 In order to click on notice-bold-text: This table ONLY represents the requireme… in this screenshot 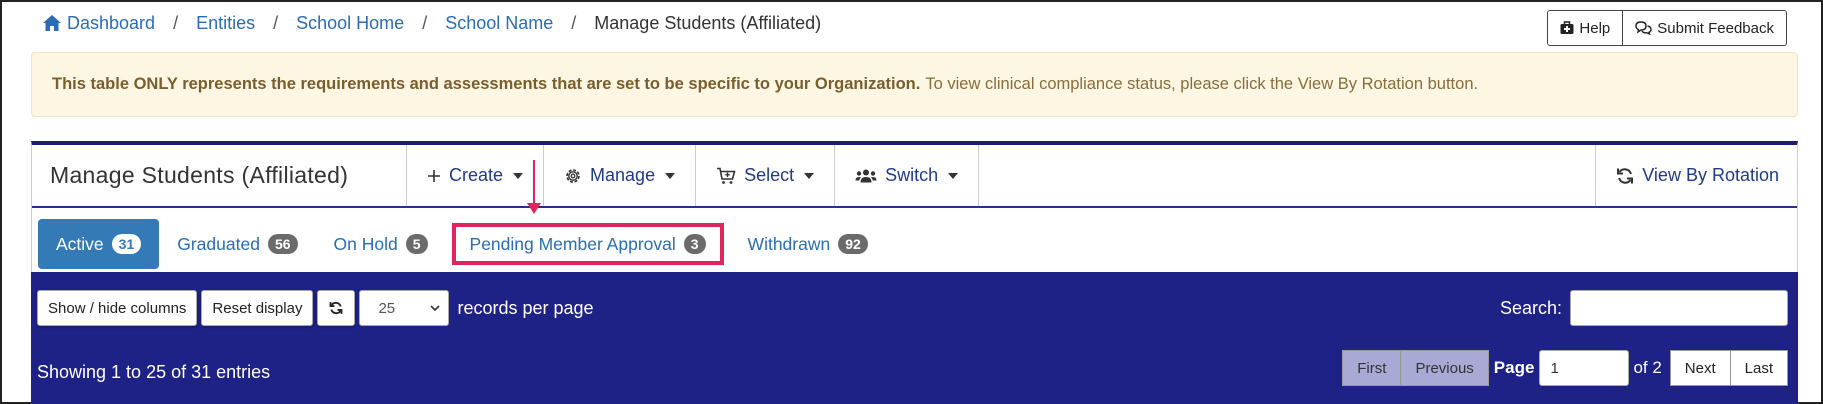, I will do `click(486, 84)`.